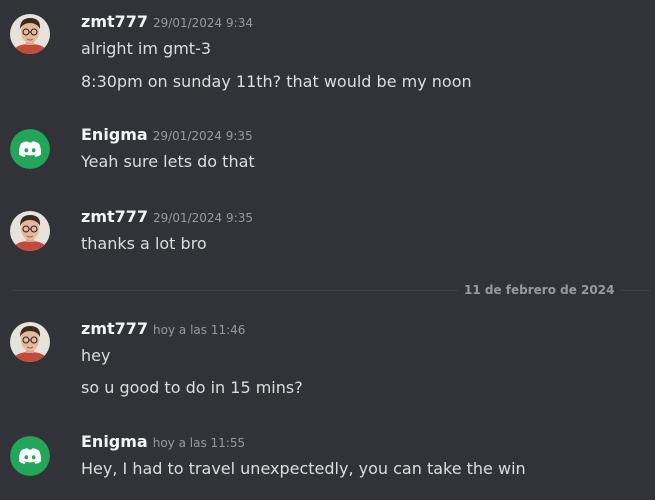 The height and width of the screenshot is (500, 655). I want to click on message-text: thanks a lot bro, so click(144, 243).